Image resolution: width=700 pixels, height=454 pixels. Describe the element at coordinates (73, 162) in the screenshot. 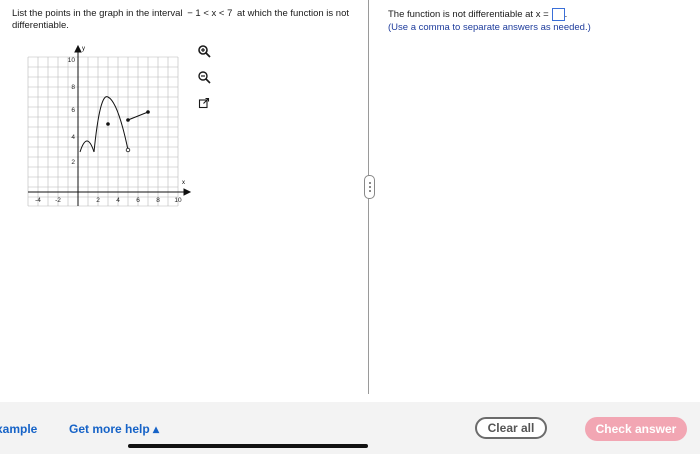

I see `y-tick-label: 2` at that location.